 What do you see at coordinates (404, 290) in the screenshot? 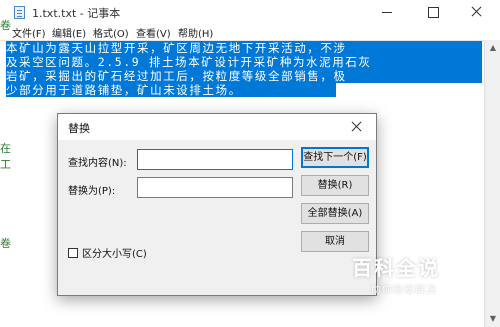
I see `watermark-subtitle: 助你轻松解决` at bounding box center [404, 290].